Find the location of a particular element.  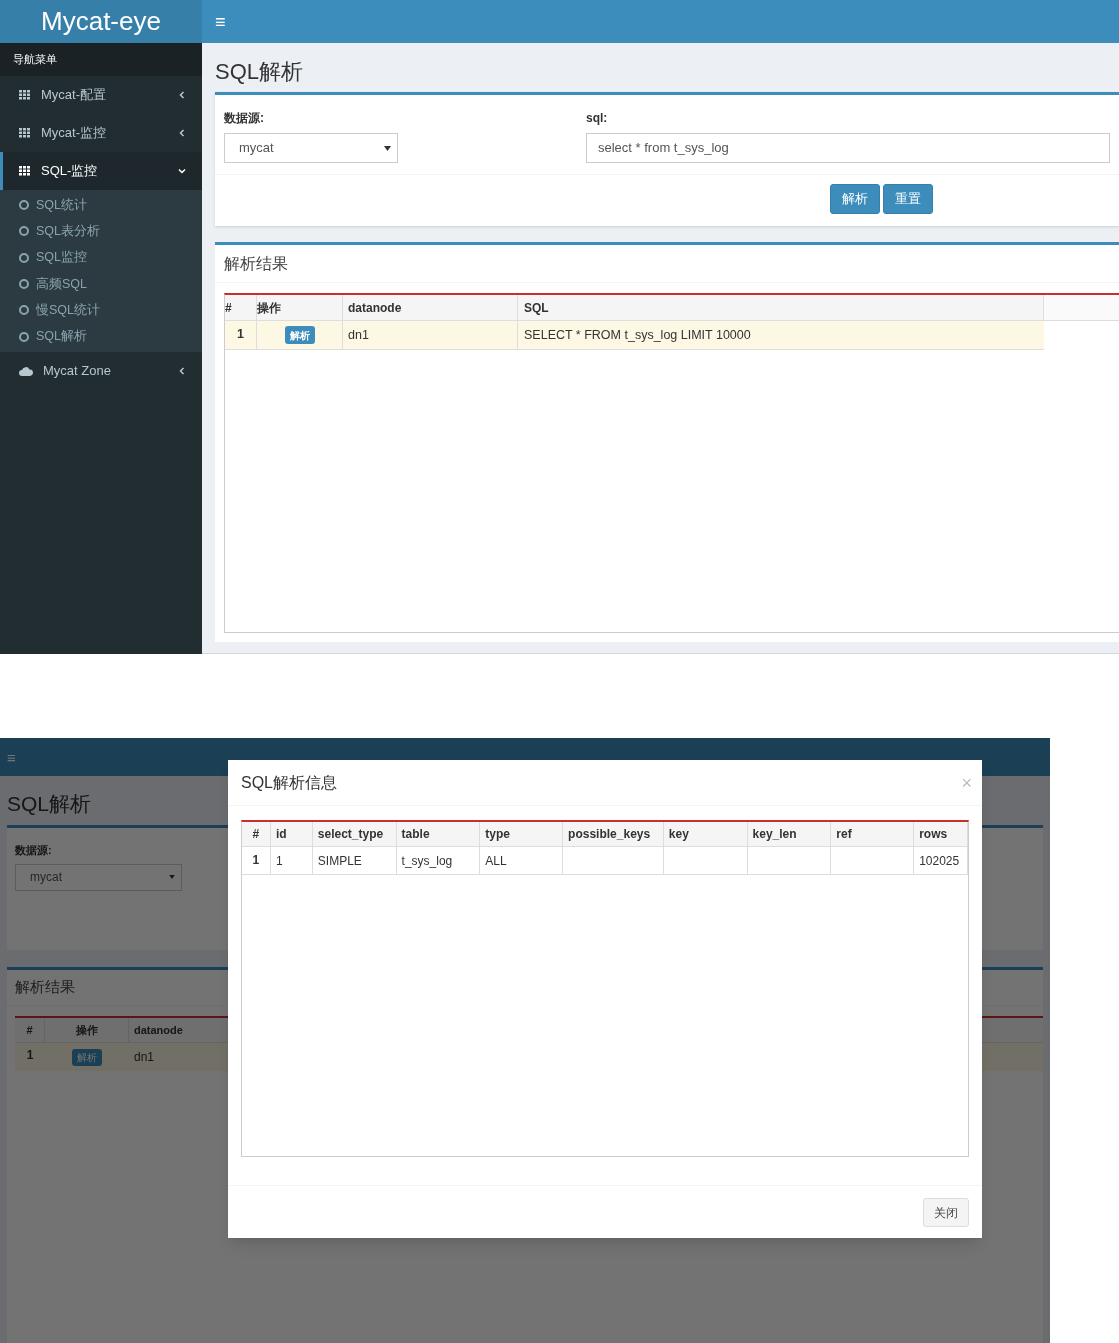

modal-title: SQL解析信息 is located at coordinates (289, 782).